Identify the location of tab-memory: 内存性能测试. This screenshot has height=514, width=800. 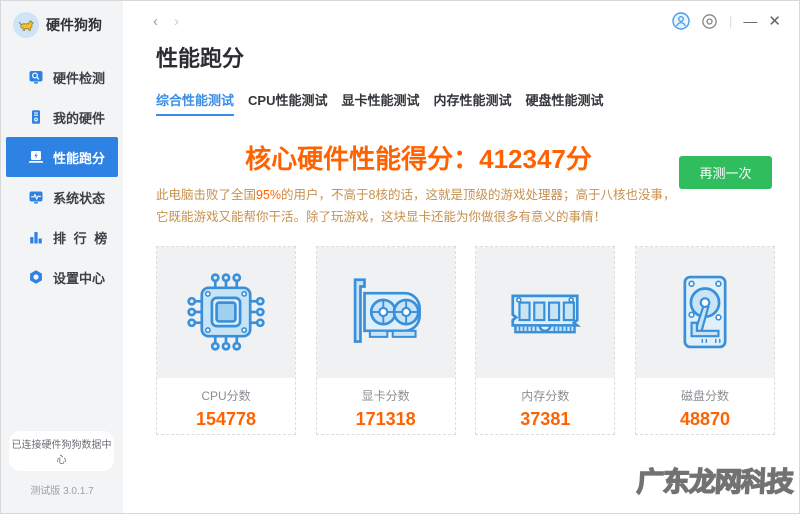
(472, 103).